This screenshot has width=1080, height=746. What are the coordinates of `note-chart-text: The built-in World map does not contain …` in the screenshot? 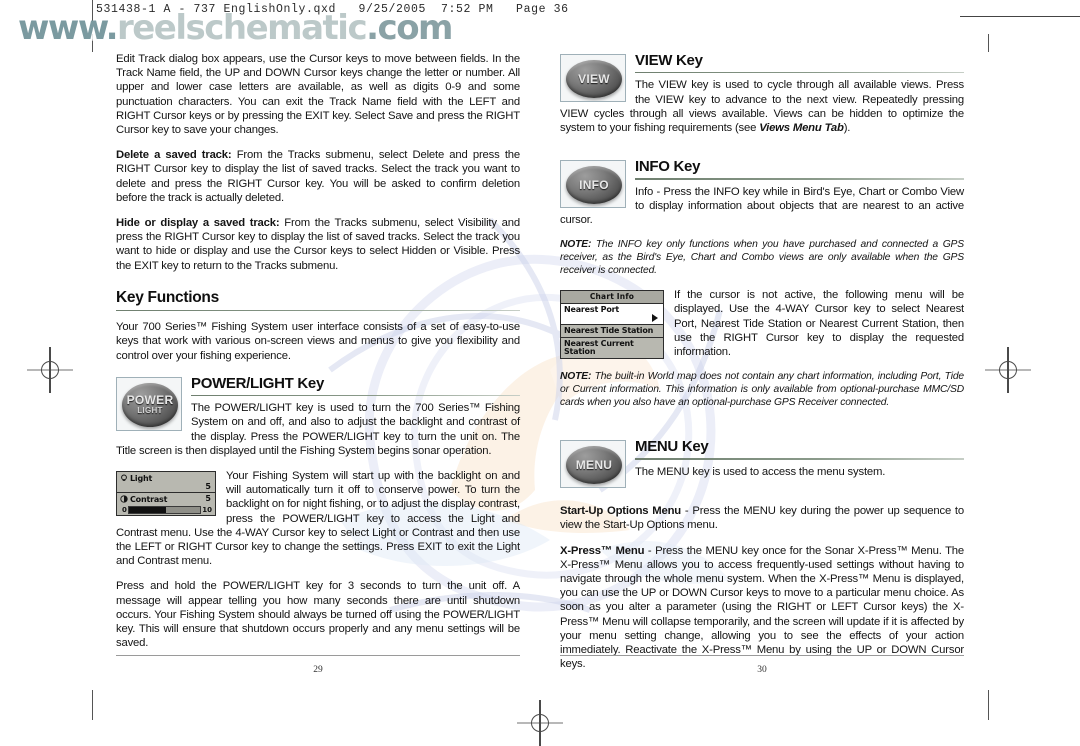 It's located at (762, 390).